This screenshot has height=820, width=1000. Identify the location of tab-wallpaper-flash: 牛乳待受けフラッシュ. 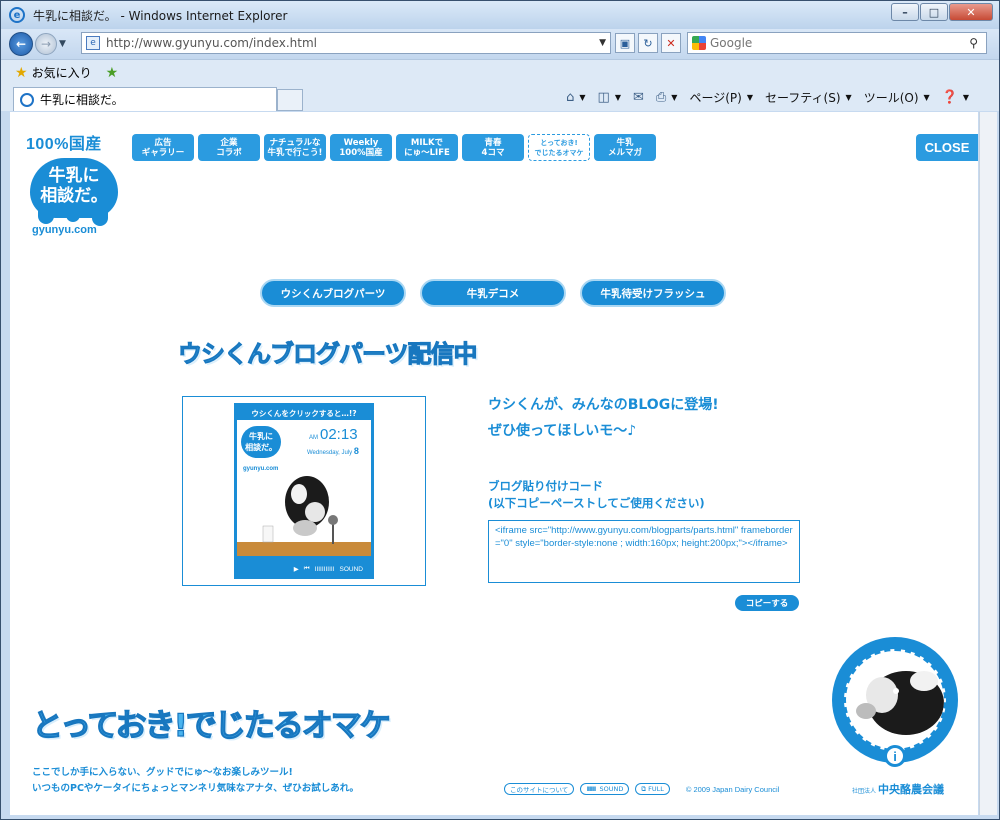
(653, 293).